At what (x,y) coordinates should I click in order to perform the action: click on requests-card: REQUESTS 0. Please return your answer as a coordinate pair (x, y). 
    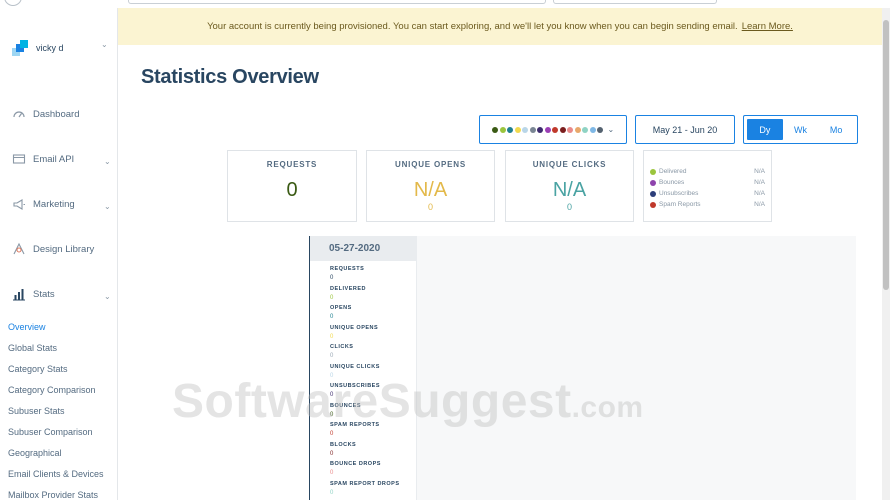
    Looking at the image, I should click on (292, 186).